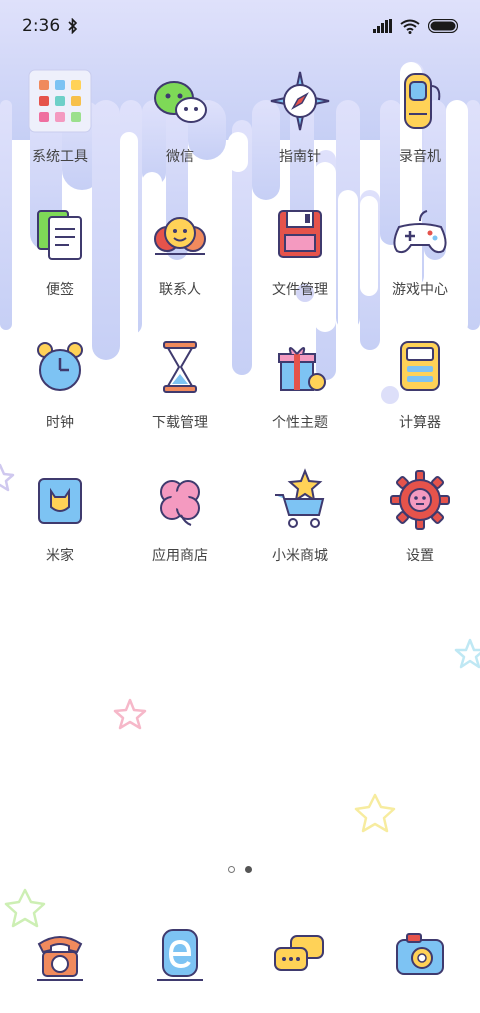  What do you see at coordinates (60, 367) in the screenshot?
I see `alarm-clock-icon` at bounding box center [60, 367].